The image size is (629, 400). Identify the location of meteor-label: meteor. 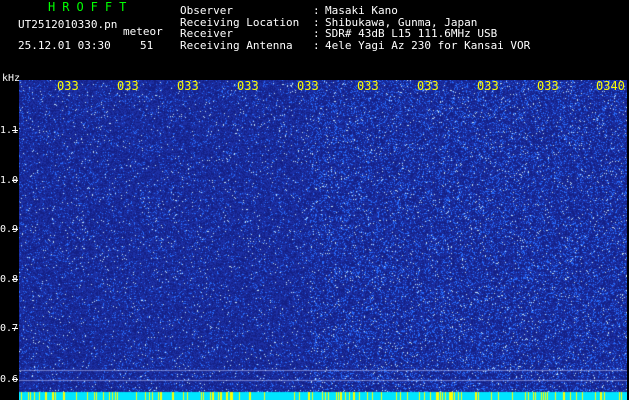
(143, 31).